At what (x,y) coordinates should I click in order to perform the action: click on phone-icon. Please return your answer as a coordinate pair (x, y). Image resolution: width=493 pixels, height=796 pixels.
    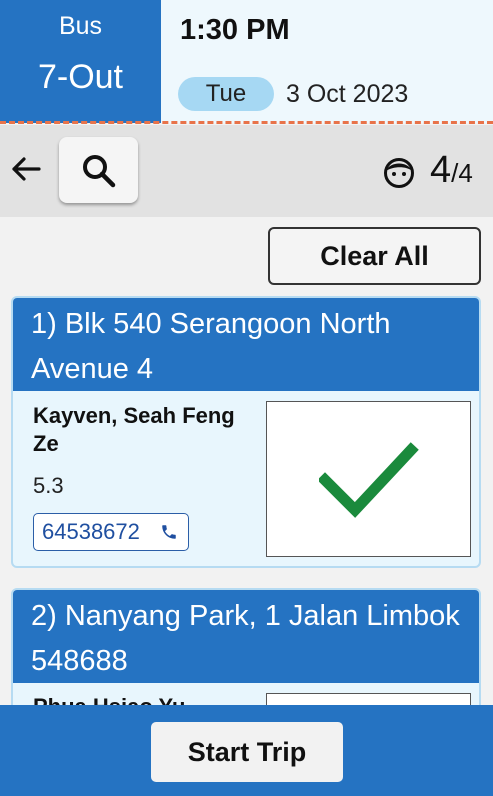
    Looking at the image, I should click on (169, 532).